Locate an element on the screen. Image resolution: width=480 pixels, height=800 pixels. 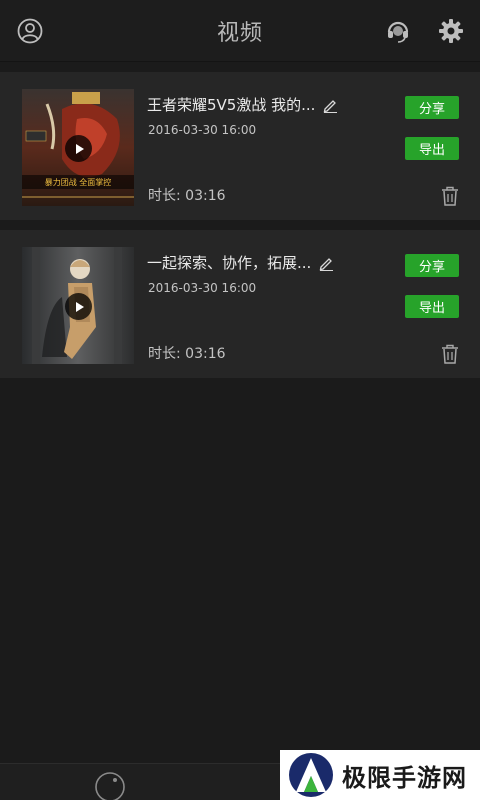
video-thumbnail: 暴力团战 全面掌控 is located at coordinates (78, 147).